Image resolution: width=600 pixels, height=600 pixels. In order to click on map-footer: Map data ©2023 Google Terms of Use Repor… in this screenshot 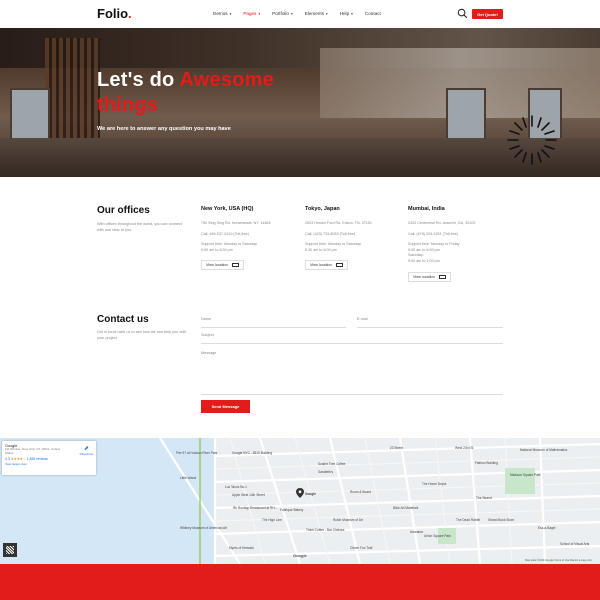, I will do `click(558, 560)`.